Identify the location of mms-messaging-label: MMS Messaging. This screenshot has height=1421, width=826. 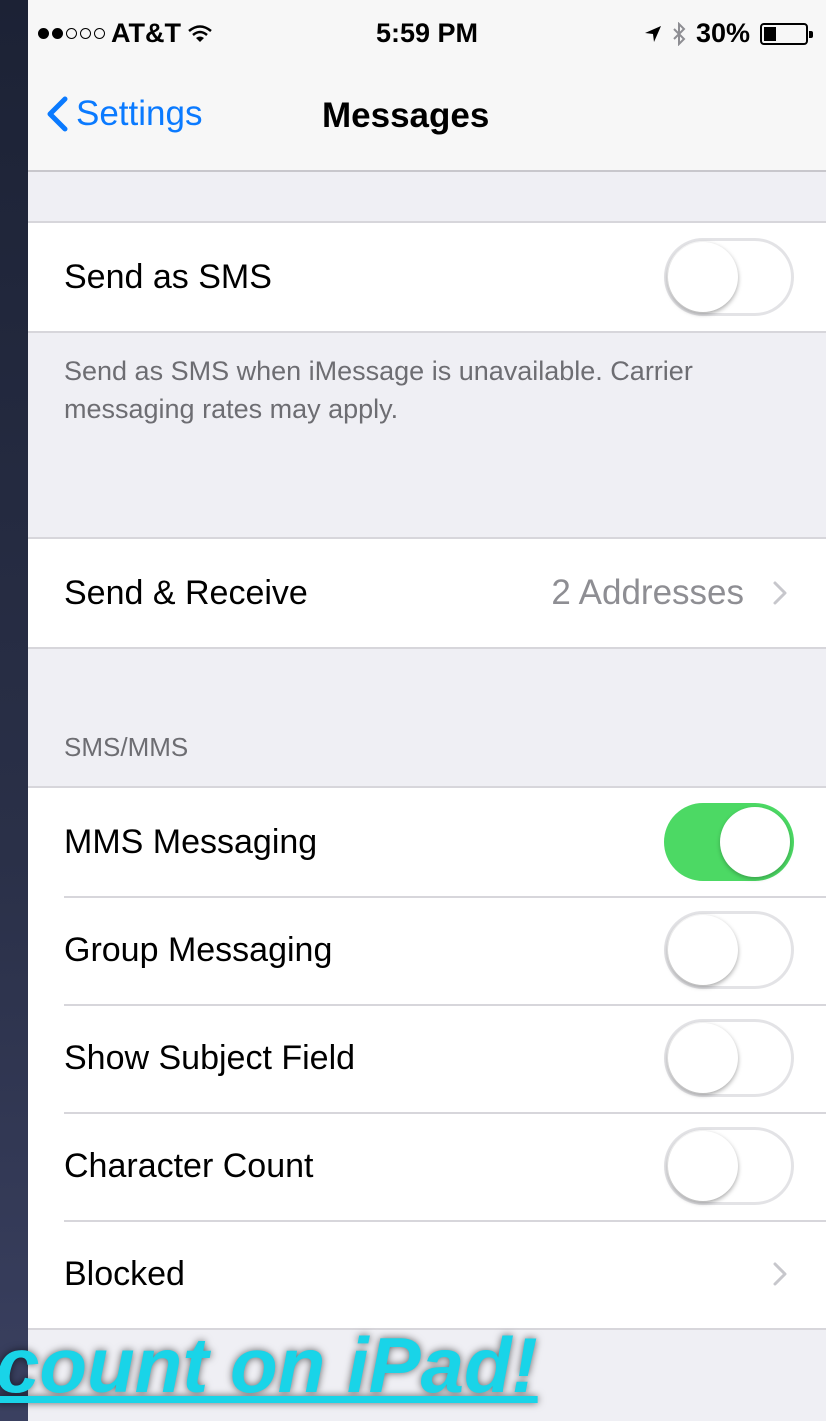
(191, 842).